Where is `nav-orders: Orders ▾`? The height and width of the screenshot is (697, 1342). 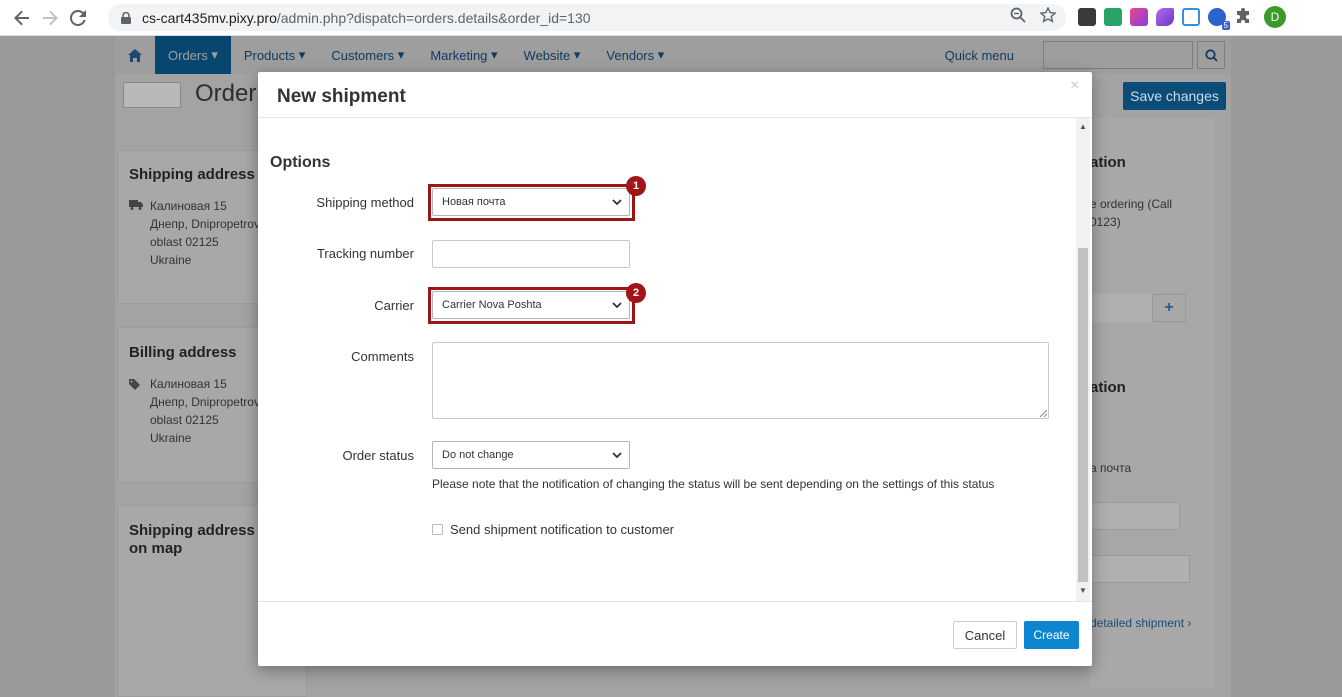
nav-orders: Orders ▾ is located at coordinates (193, 55).